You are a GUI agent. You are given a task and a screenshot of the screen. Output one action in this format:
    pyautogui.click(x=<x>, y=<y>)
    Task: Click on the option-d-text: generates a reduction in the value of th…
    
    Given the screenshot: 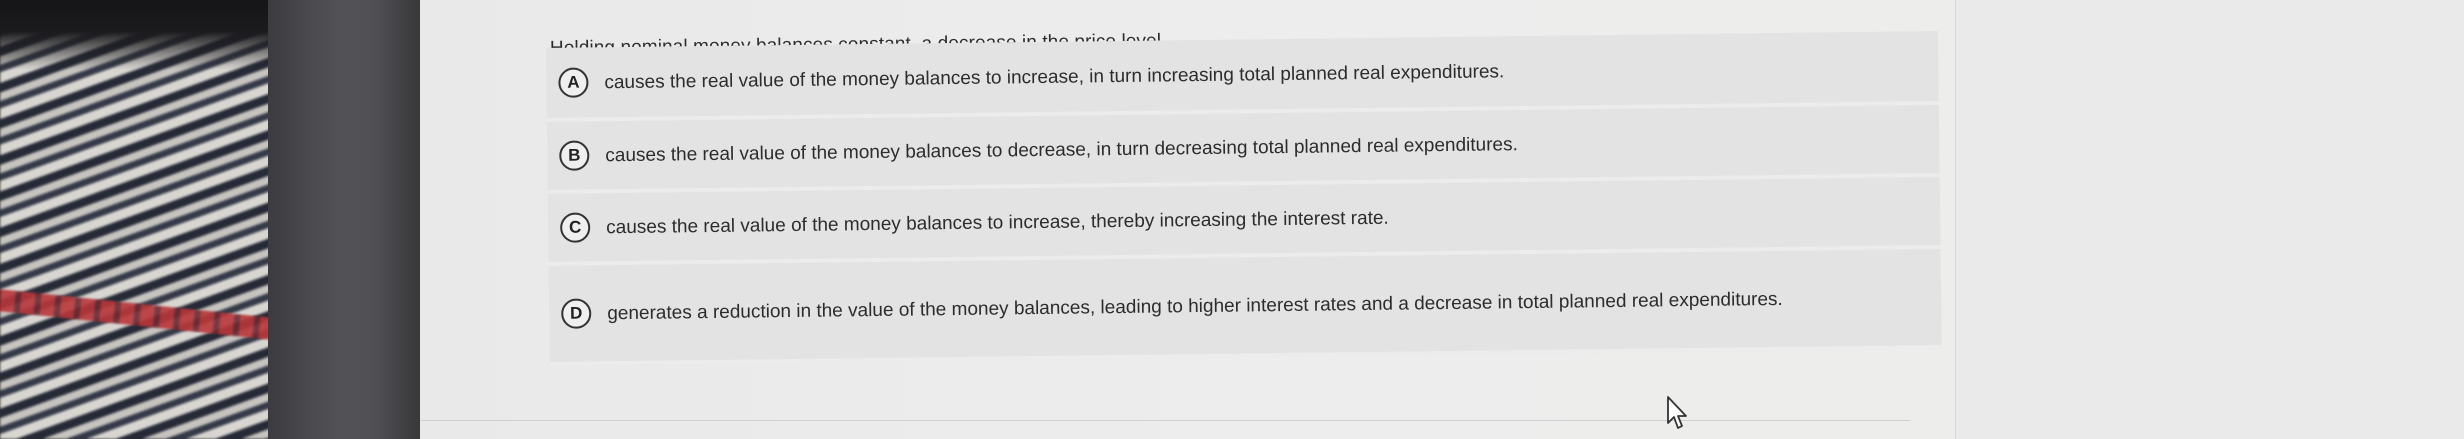 What is the action you would take?
    pyautogui.click(x=1195, y=306)
    